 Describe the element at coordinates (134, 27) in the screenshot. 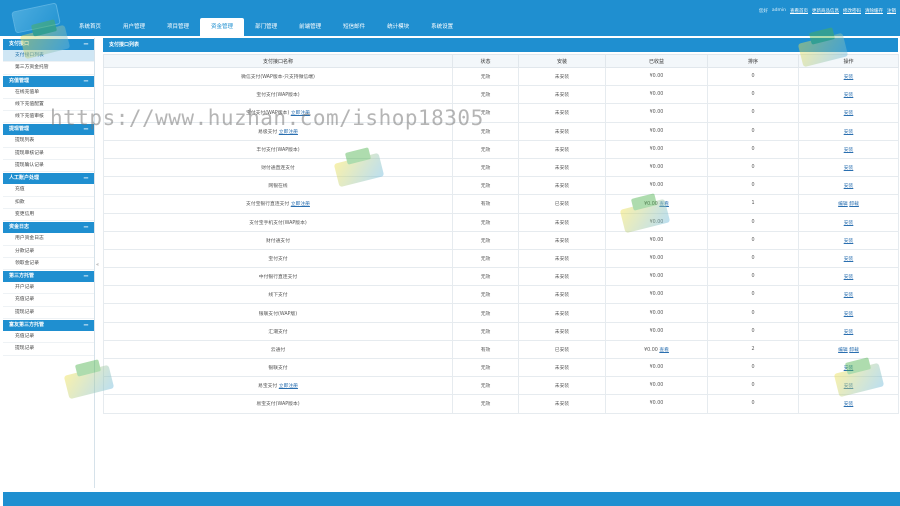

I see `nav-item: 用户管理` at that location.